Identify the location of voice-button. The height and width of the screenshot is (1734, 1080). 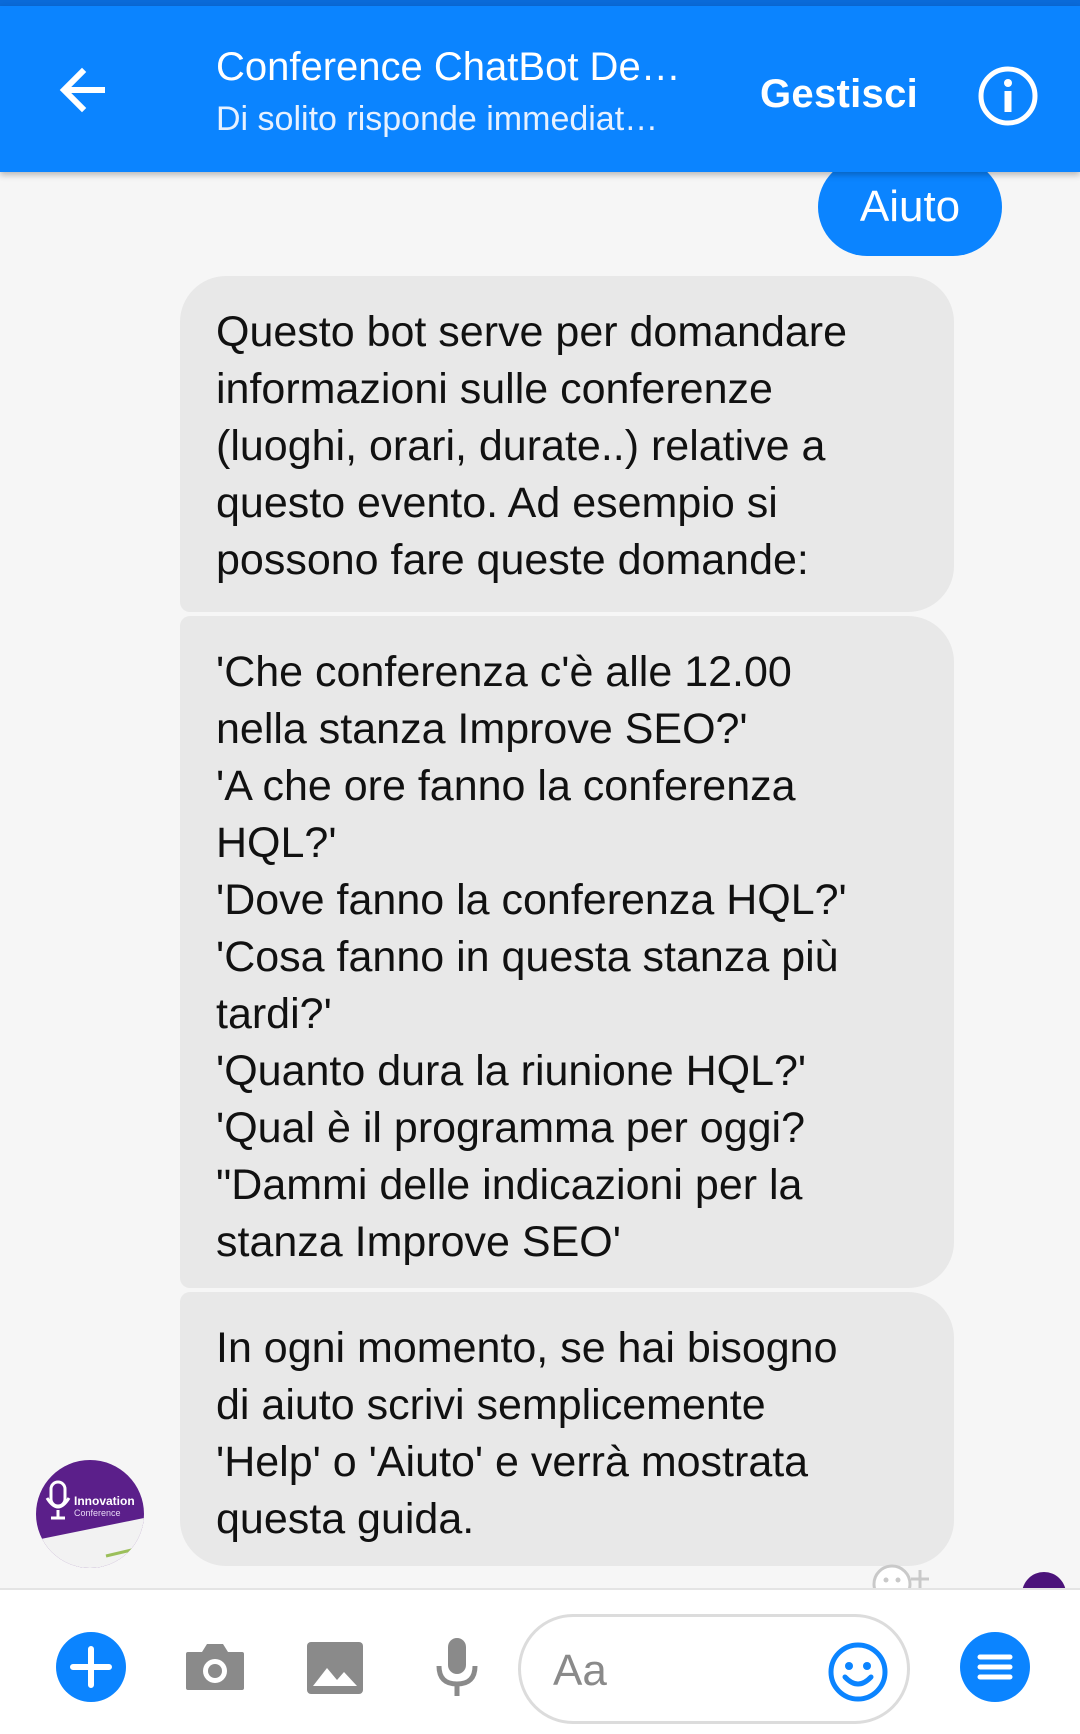
(457, 1667).